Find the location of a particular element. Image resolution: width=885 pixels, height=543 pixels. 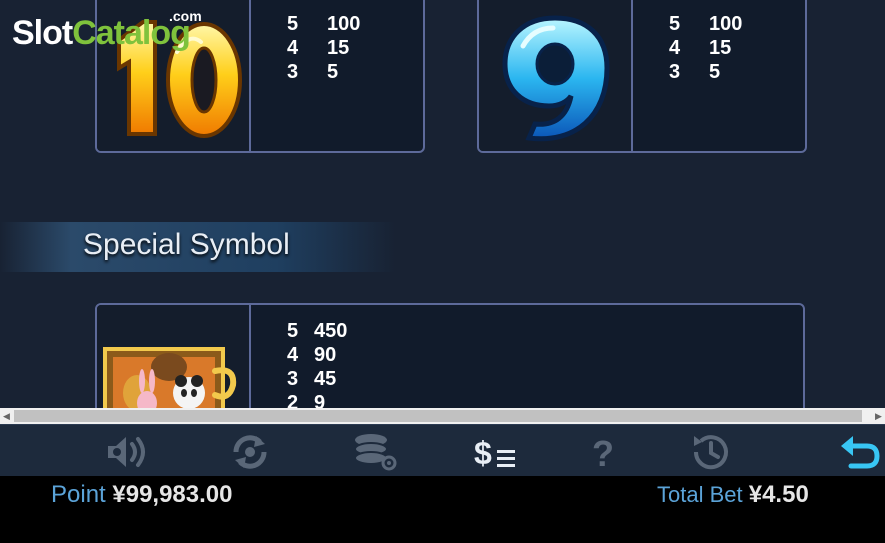

pay-row: 29 is located at coordinates (317, 399).